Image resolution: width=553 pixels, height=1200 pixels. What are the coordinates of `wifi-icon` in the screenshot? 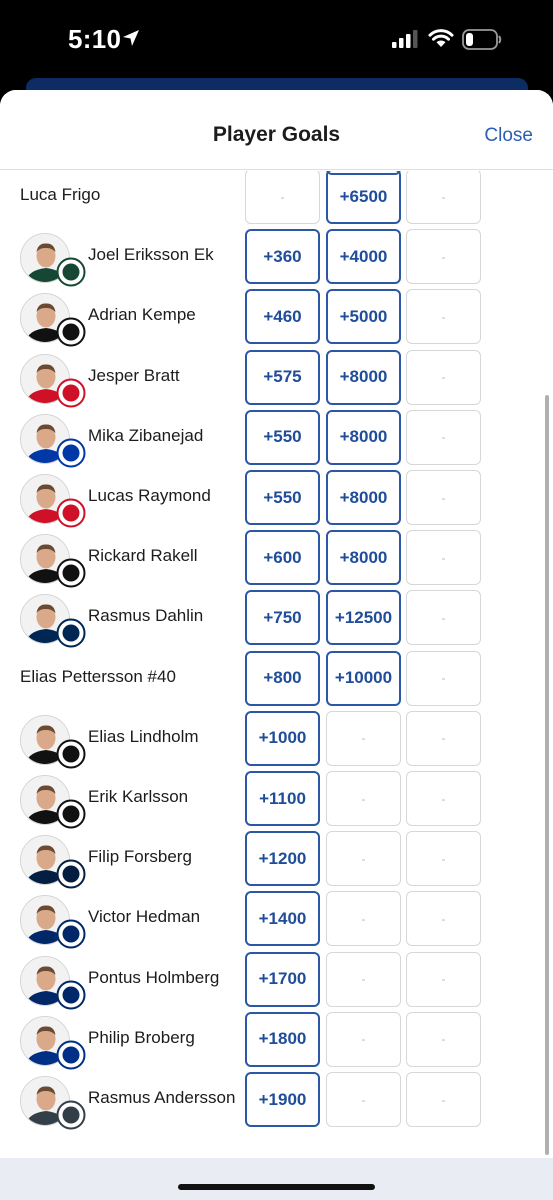 It's located at (441, 38).